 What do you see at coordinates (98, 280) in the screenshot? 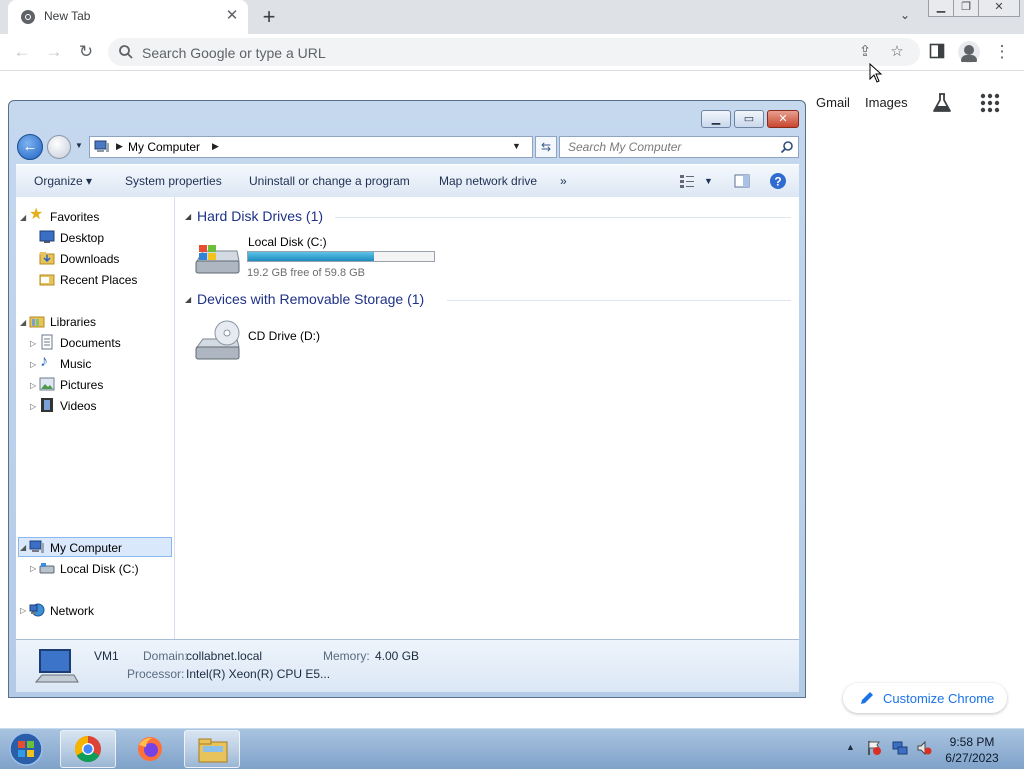
I see `tree-item-recent-places: Recent Places` at bounding box center [98, 280].